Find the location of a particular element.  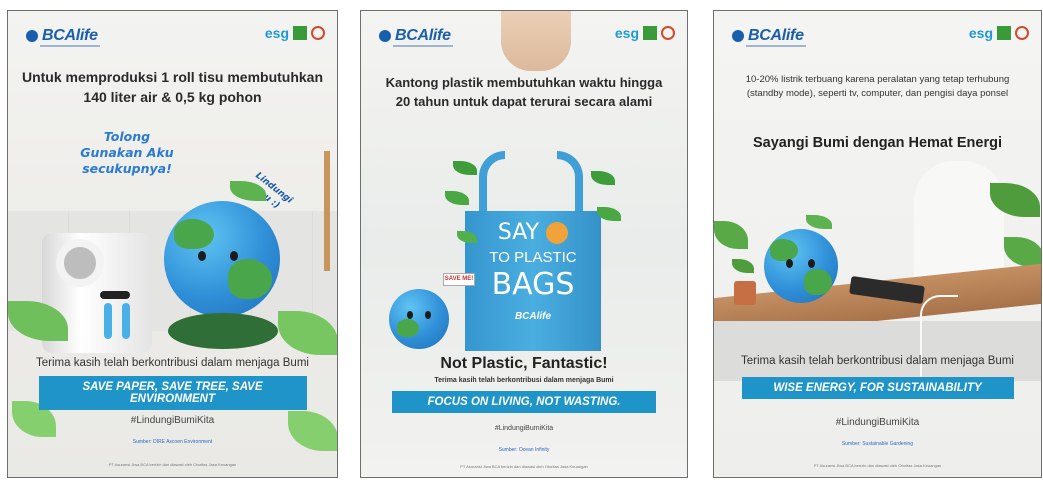

leaf-icon is located at coordinates (819, 222).